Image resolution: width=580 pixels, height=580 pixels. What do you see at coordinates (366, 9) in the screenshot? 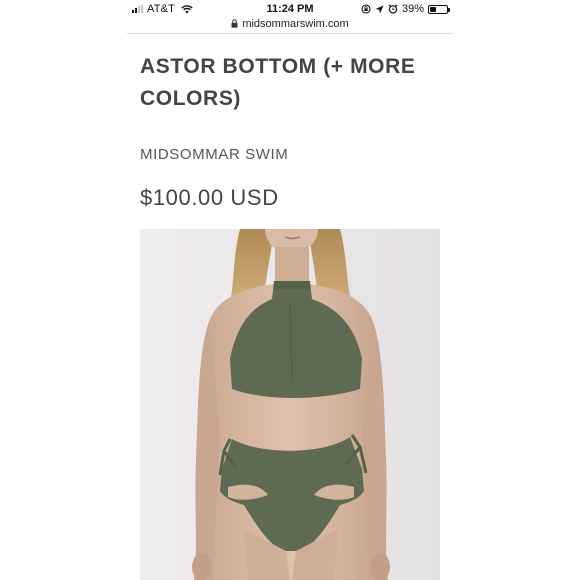
I see `screen-lock-rotation-icon` at bounding box center [366, 9].